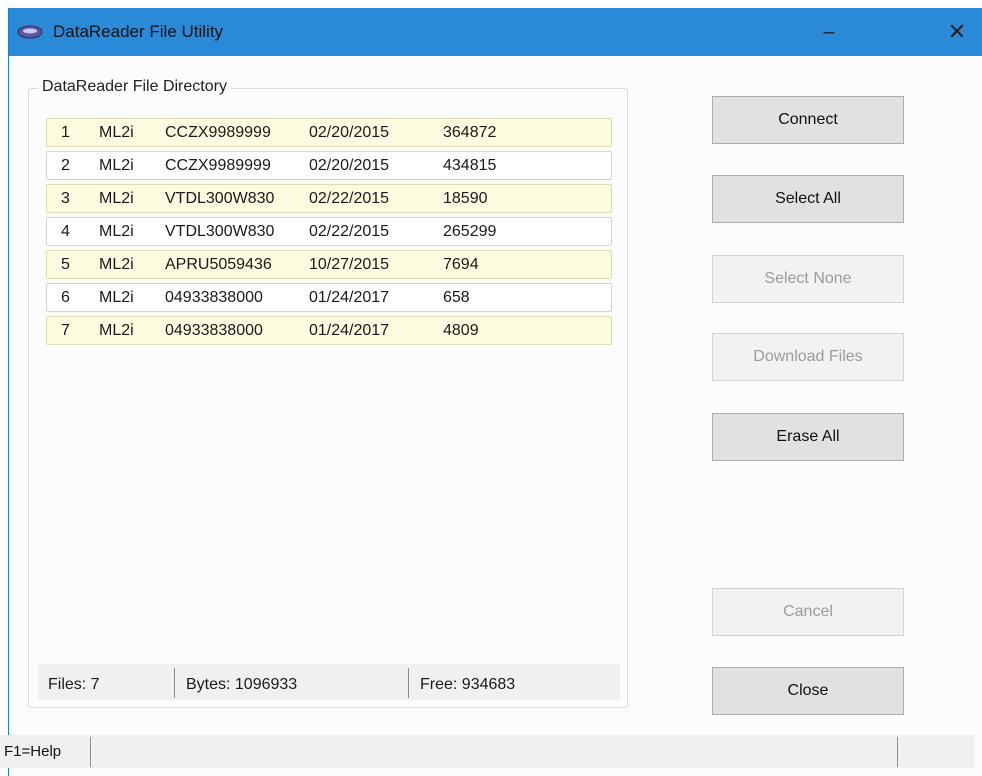 This screenshot has height=776, width=982. I want to click on minimize-icon: –, so click(829, 31).